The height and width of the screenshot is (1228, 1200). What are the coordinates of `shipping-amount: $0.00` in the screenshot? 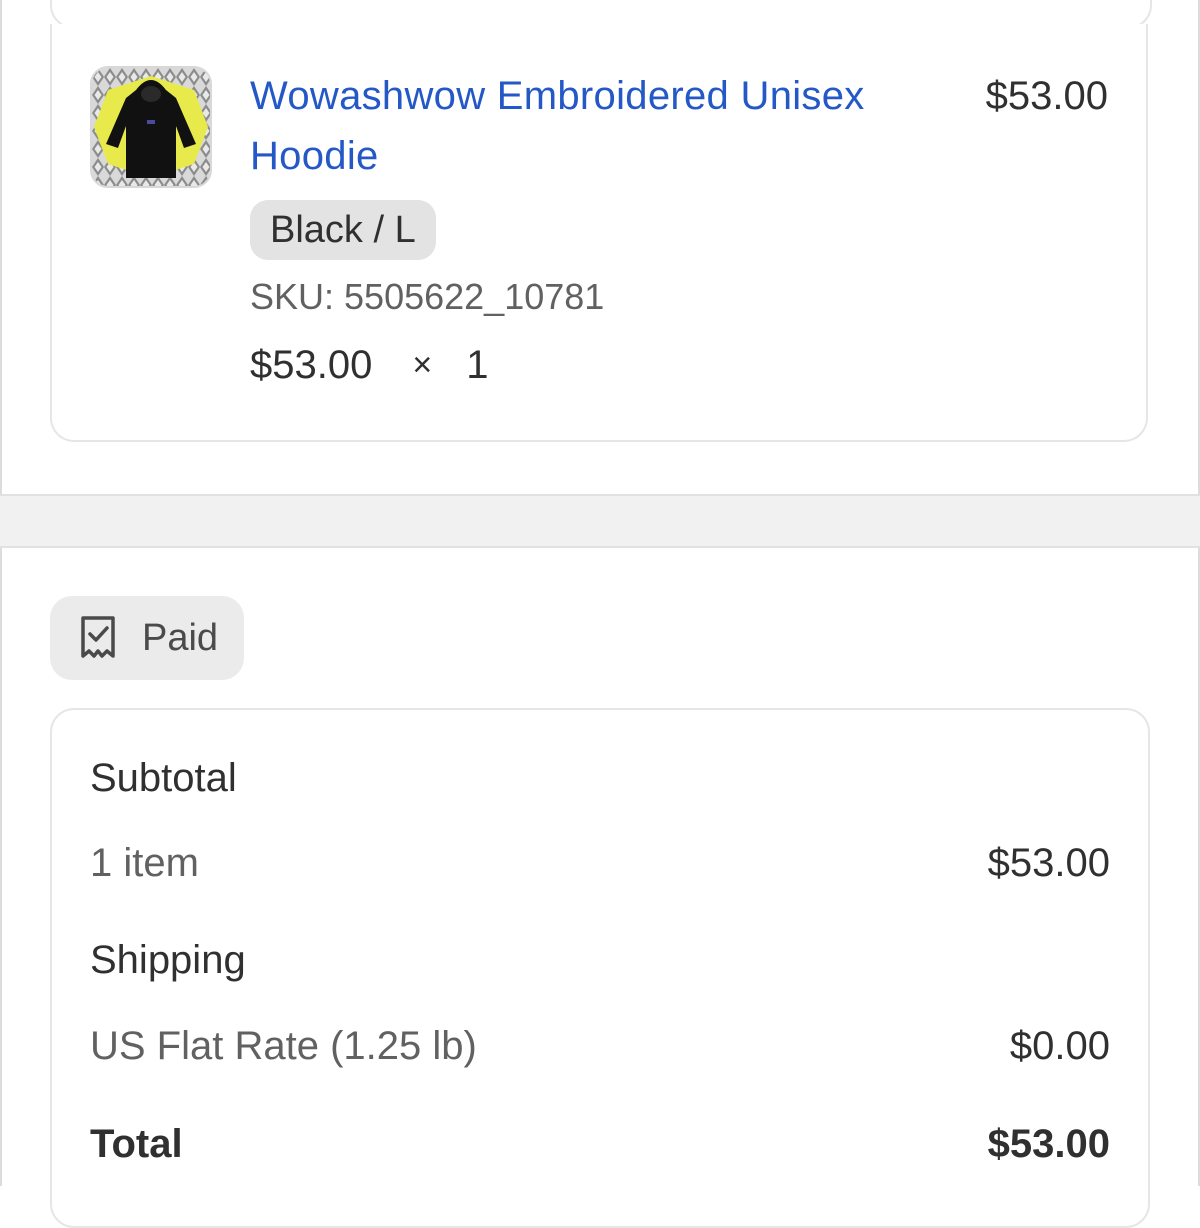 It's located at (1059, 1046).